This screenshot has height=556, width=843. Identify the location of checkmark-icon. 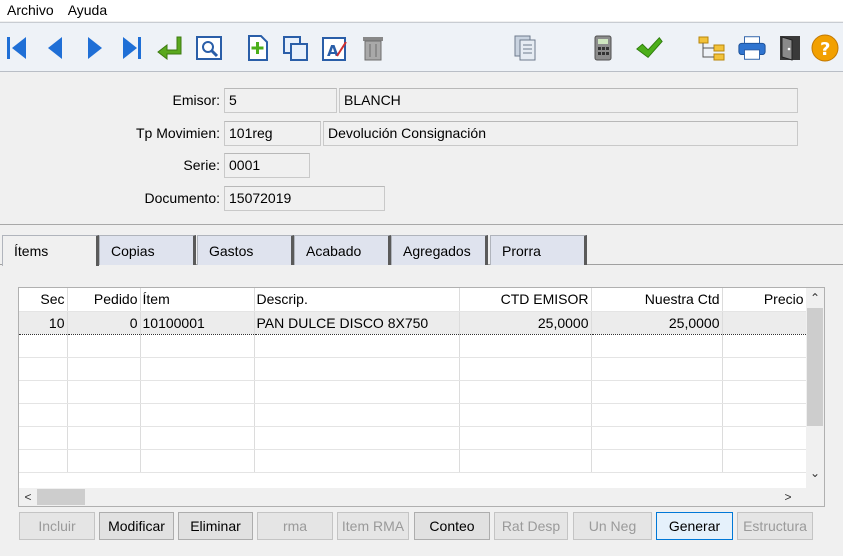
(649, 48).